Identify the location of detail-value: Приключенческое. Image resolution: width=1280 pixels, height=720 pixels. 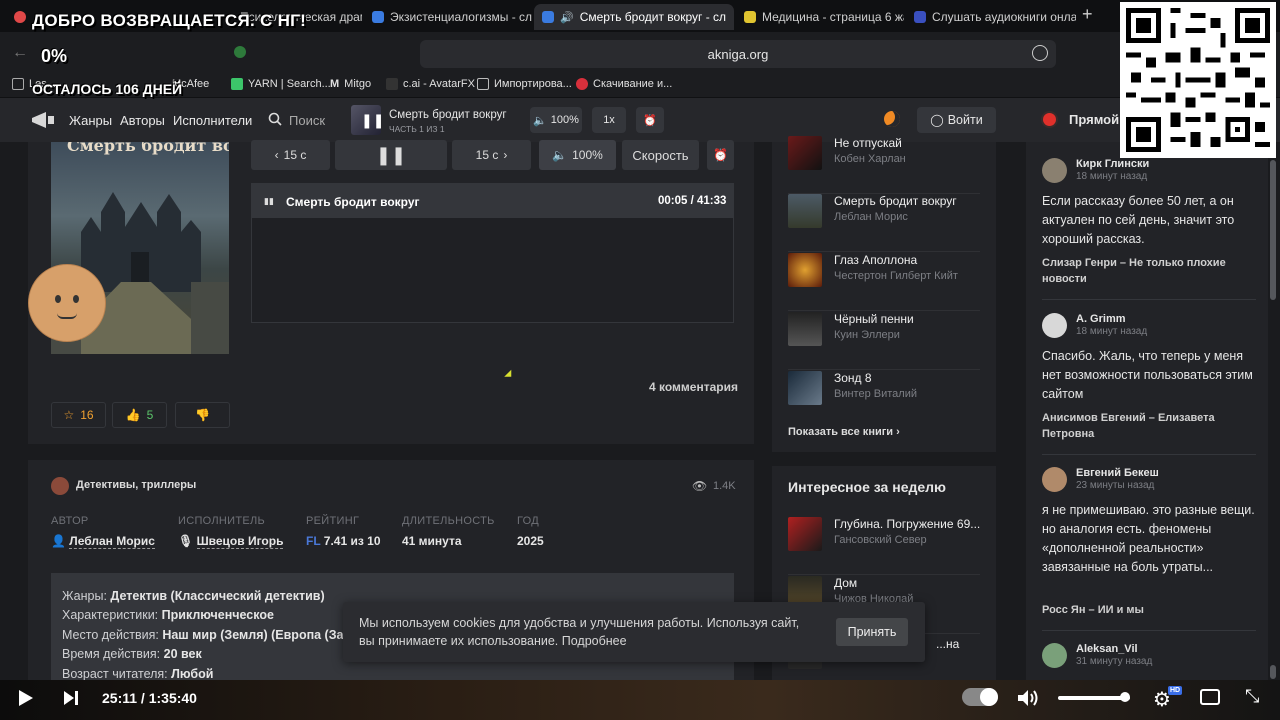
(218, 615).